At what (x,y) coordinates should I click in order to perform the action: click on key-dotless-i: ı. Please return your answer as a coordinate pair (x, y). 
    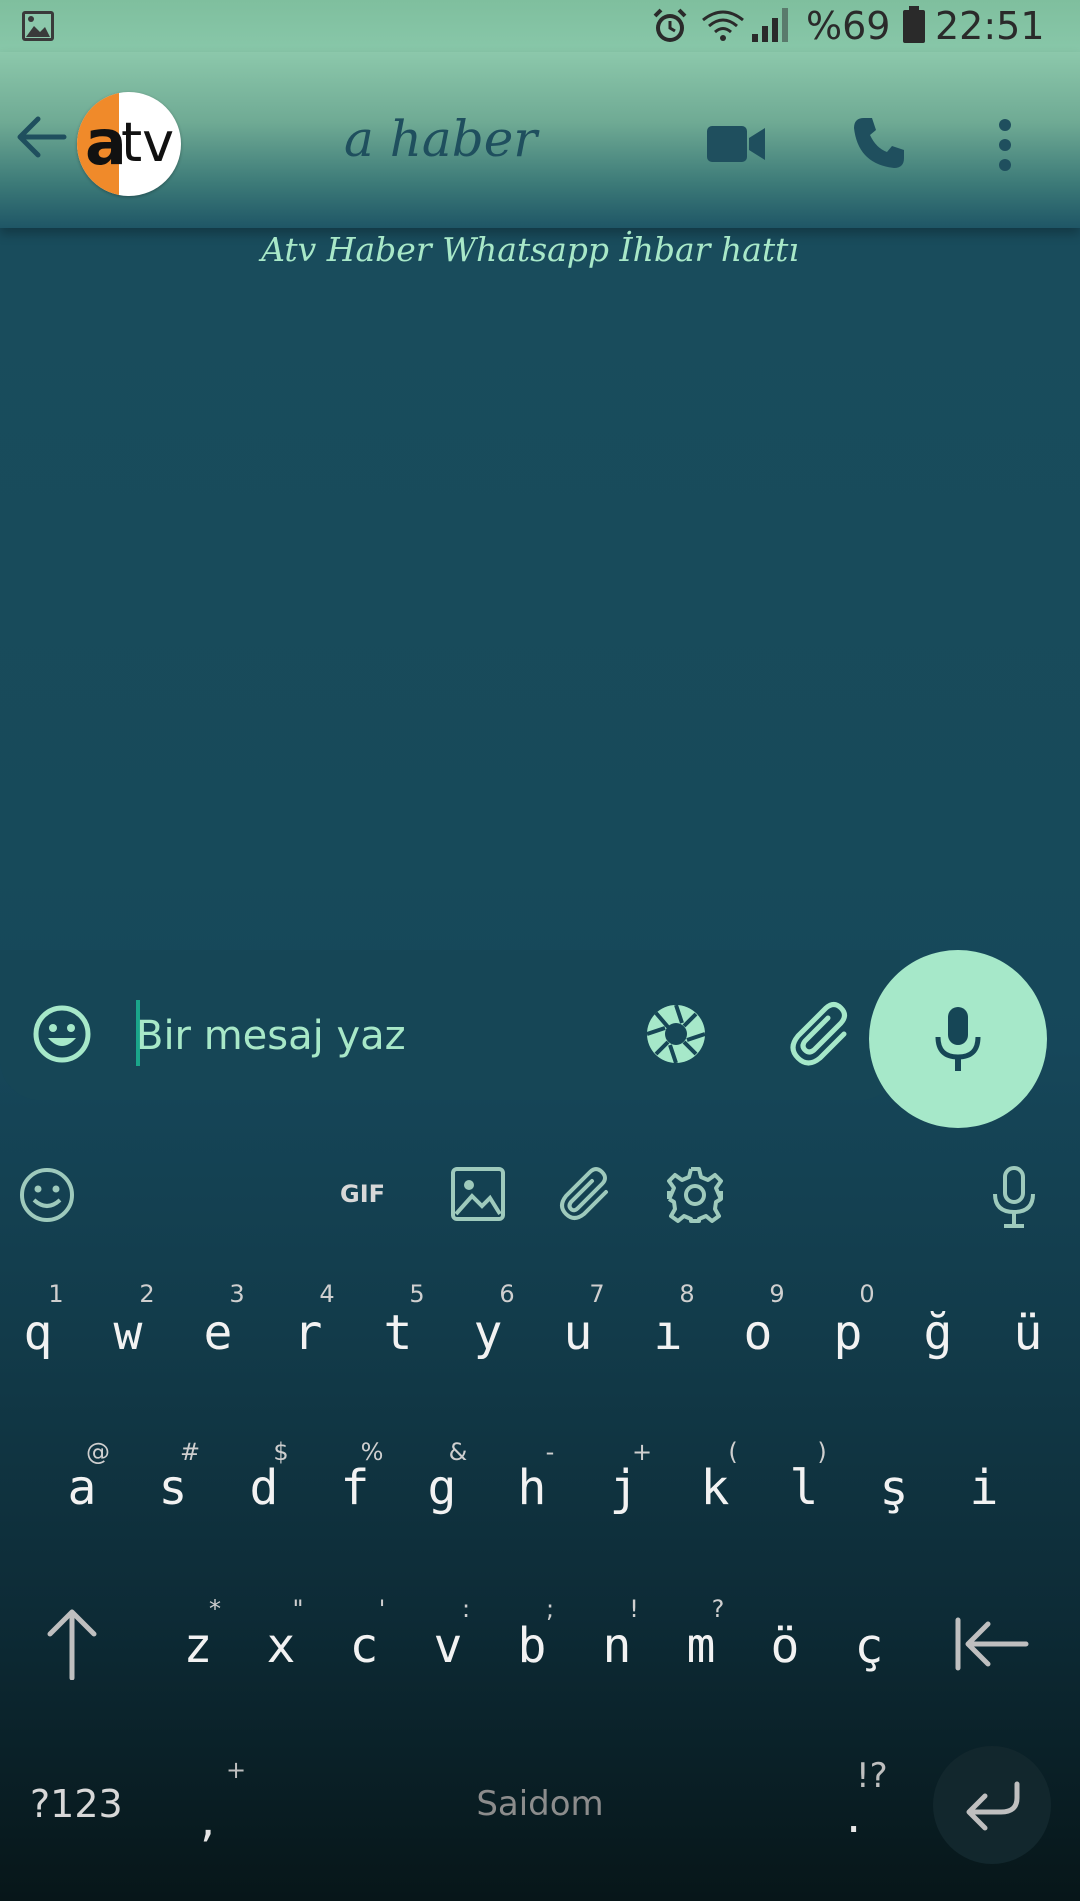
    Looking at the image, I should click on (668, 1333).